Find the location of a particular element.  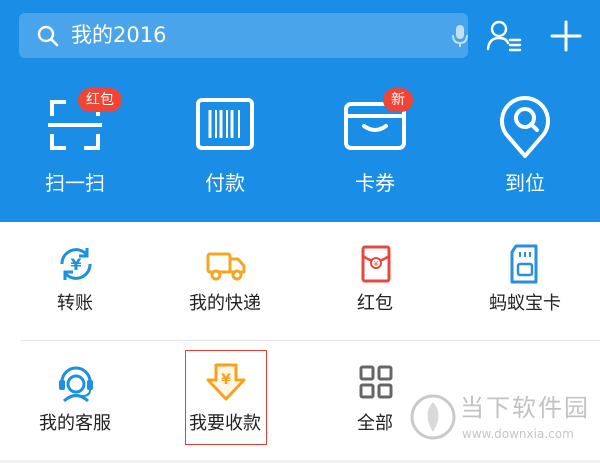

watermark-url: www.downxia.com is located at coordinates (518, 434).